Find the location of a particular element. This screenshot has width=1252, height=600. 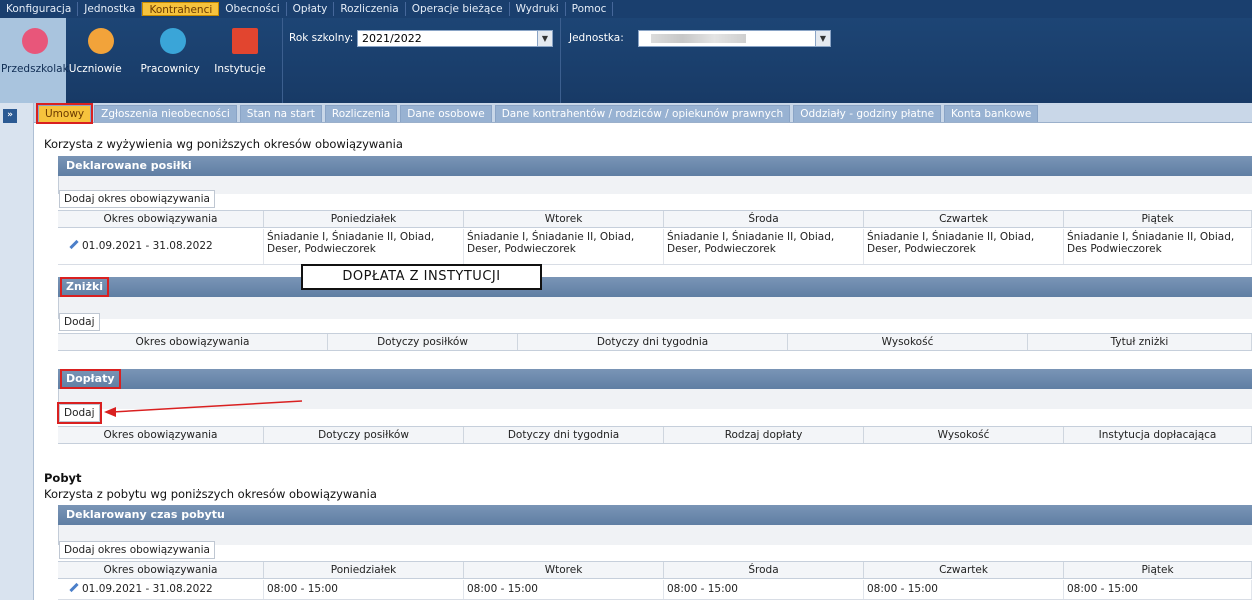

annotation-arrow is located at coordinates (203, 408).